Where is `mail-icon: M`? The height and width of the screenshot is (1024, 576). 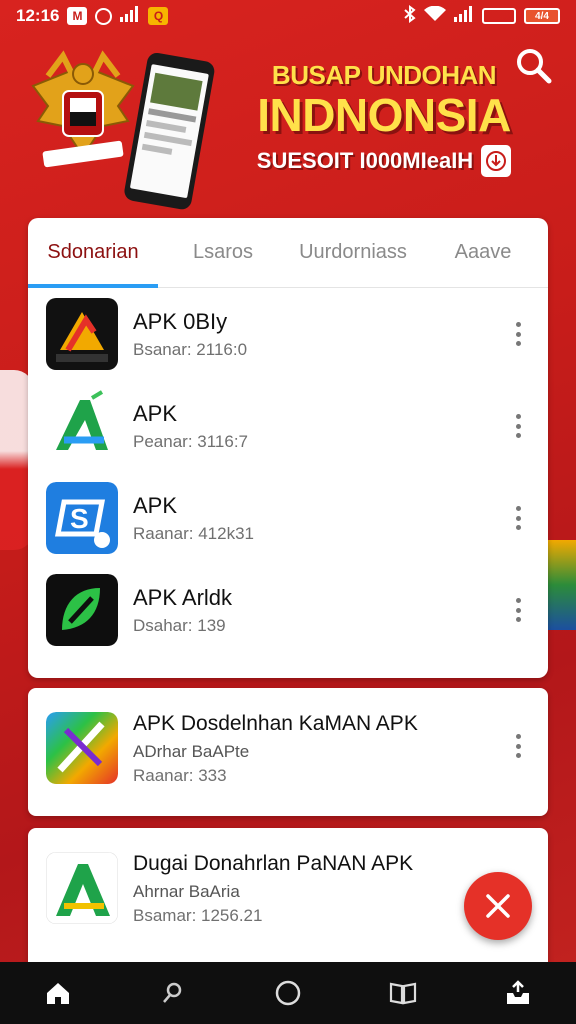
mail-icon: M is located at coordinates (77, 16).